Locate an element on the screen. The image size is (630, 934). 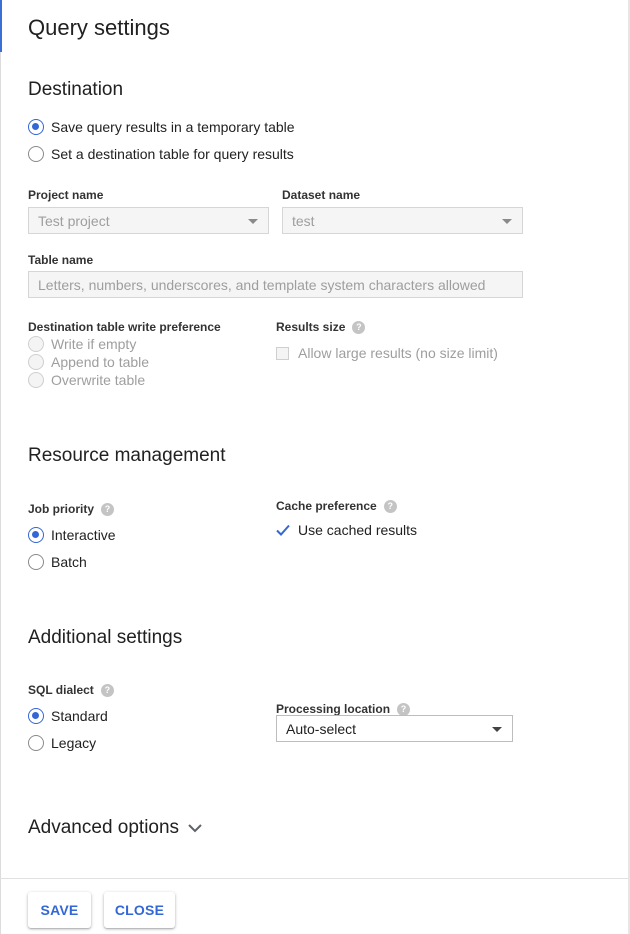
use-cached-results-label: Use cached results is located at coordinates (358, 530).